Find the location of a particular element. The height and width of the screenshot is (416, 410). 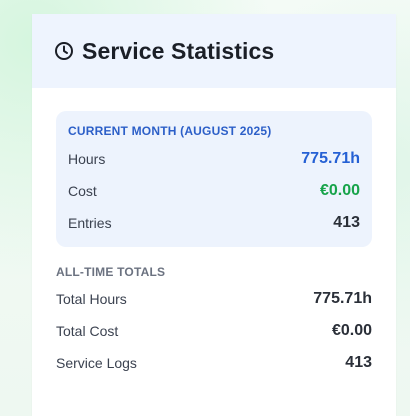

current-month-hours-row: Hours 775.71h is located at coordinates (214, 159).